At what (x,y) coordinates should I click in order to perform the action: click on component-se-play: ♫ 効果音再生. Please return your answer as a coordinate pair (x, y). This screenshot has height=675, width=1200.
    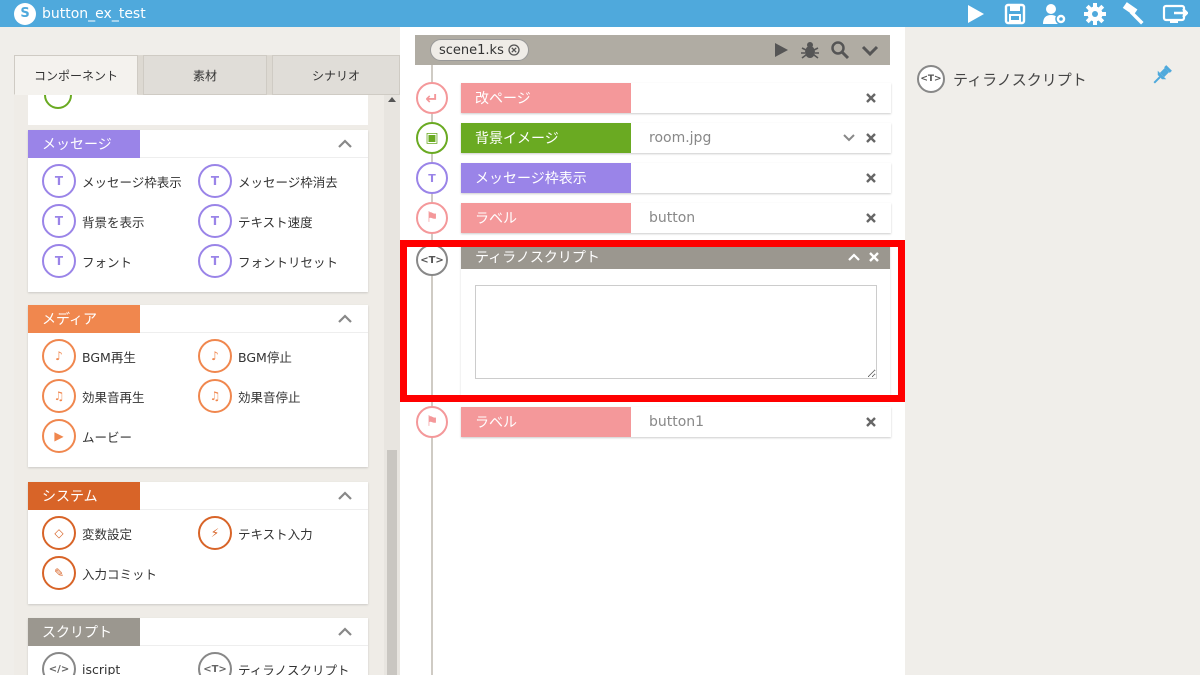
    Looking at the image, I should click on (93, 396).